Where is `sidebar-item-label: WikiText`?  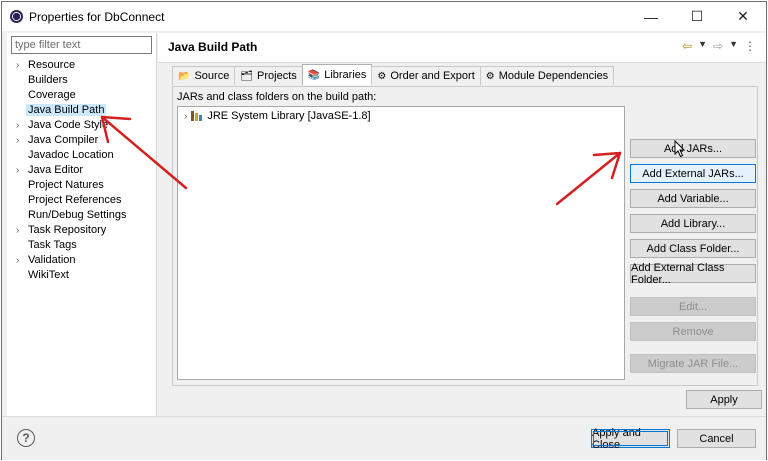 sidebar-item-label: WikiText is located at coordinates (48, 275).